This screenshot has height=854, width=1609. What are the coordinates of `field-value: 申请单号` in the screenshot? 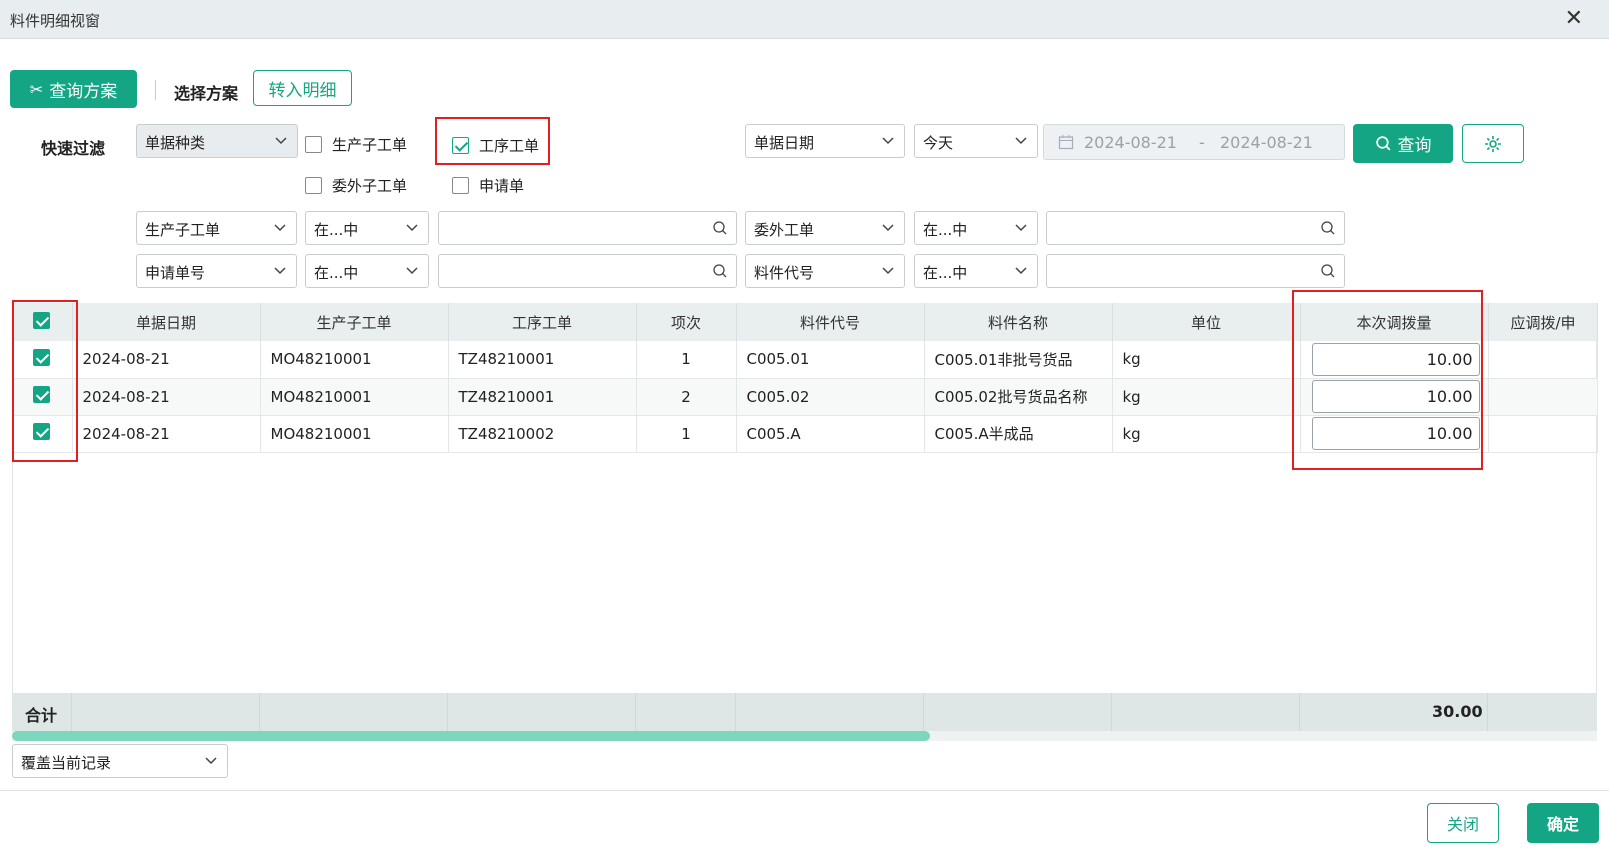 It's located at (175, 273).